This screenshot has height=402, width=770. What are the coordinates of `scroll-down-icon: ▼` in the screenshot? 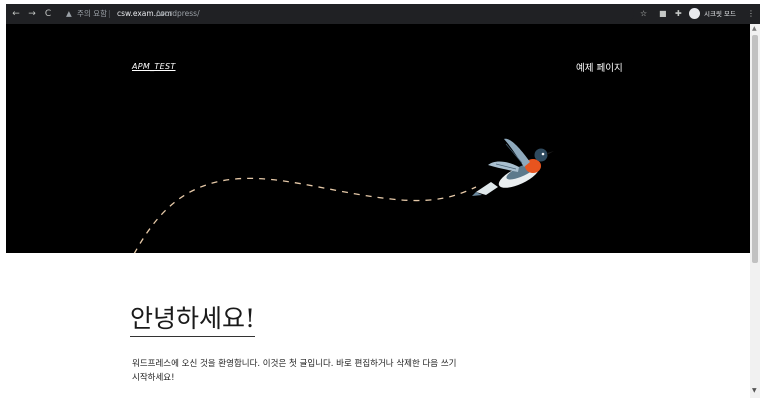 It's located at (754, 391).